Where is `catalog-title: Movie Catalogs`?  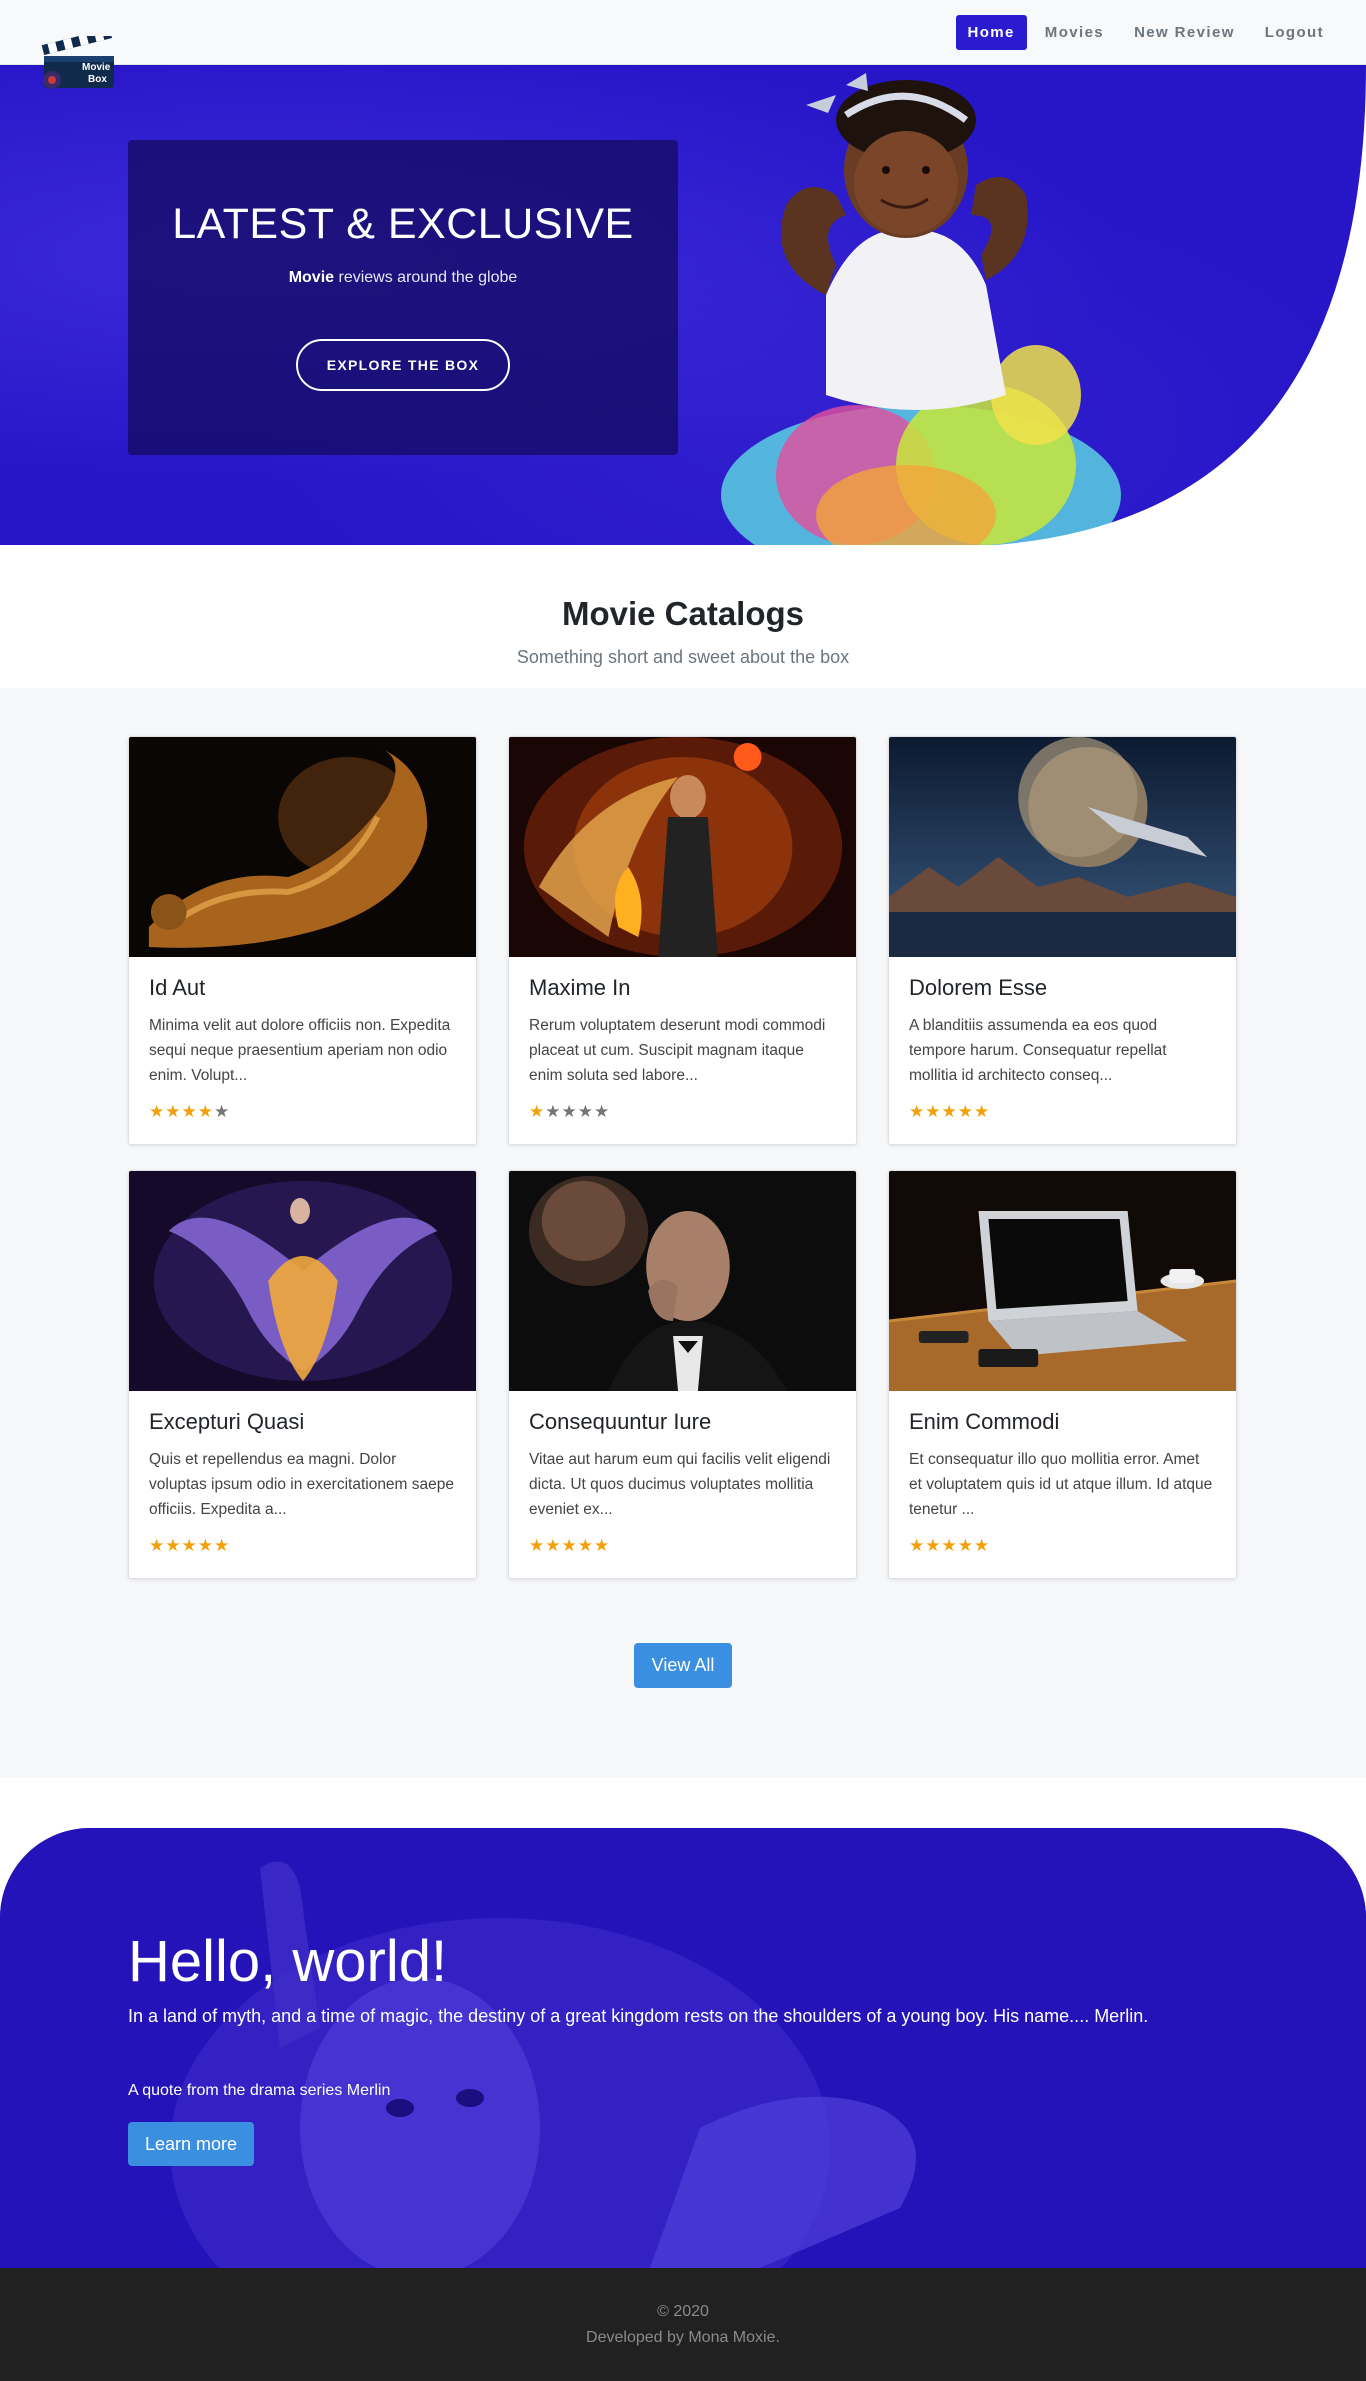 catalog-title: Movie Catalogs is located at coordinates (683, 613).